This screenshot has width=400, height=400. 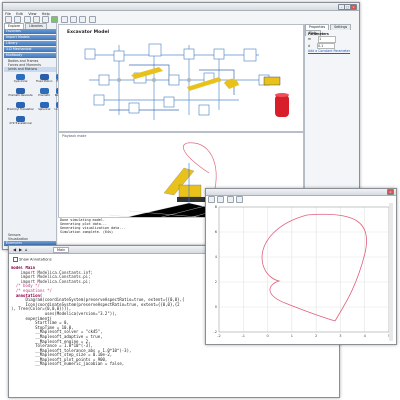 I want to click on palette-item-label: Cylindrical, so click(x=20, y=81).